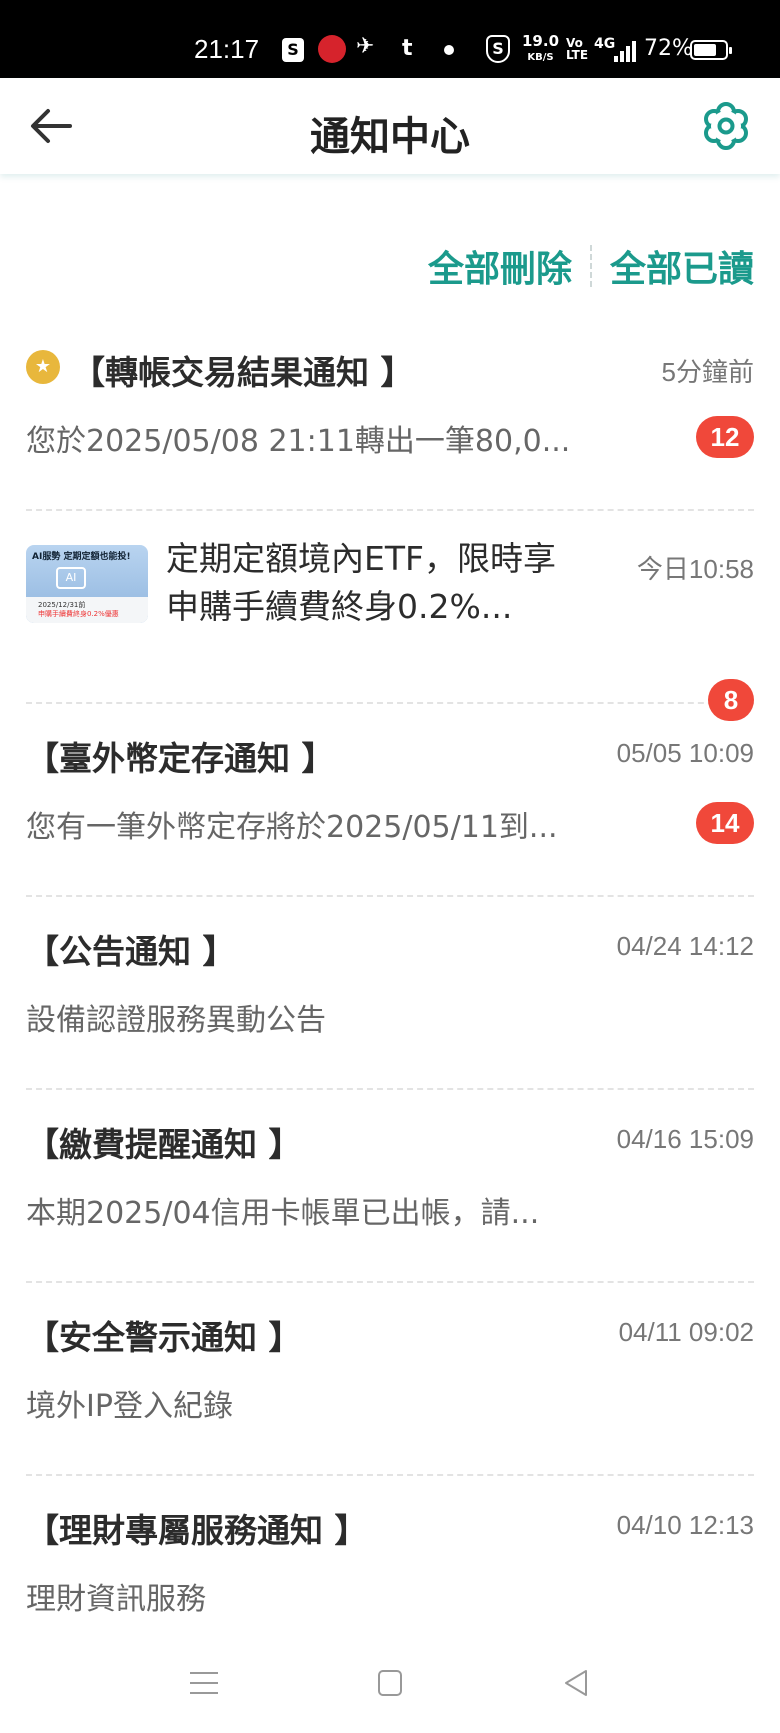 Image resolution: width=780 pixels, height=1733 pixels. Describe the element at coordinates (293, 50) in the screenshot. I see `shopee-icon: S` at that location.